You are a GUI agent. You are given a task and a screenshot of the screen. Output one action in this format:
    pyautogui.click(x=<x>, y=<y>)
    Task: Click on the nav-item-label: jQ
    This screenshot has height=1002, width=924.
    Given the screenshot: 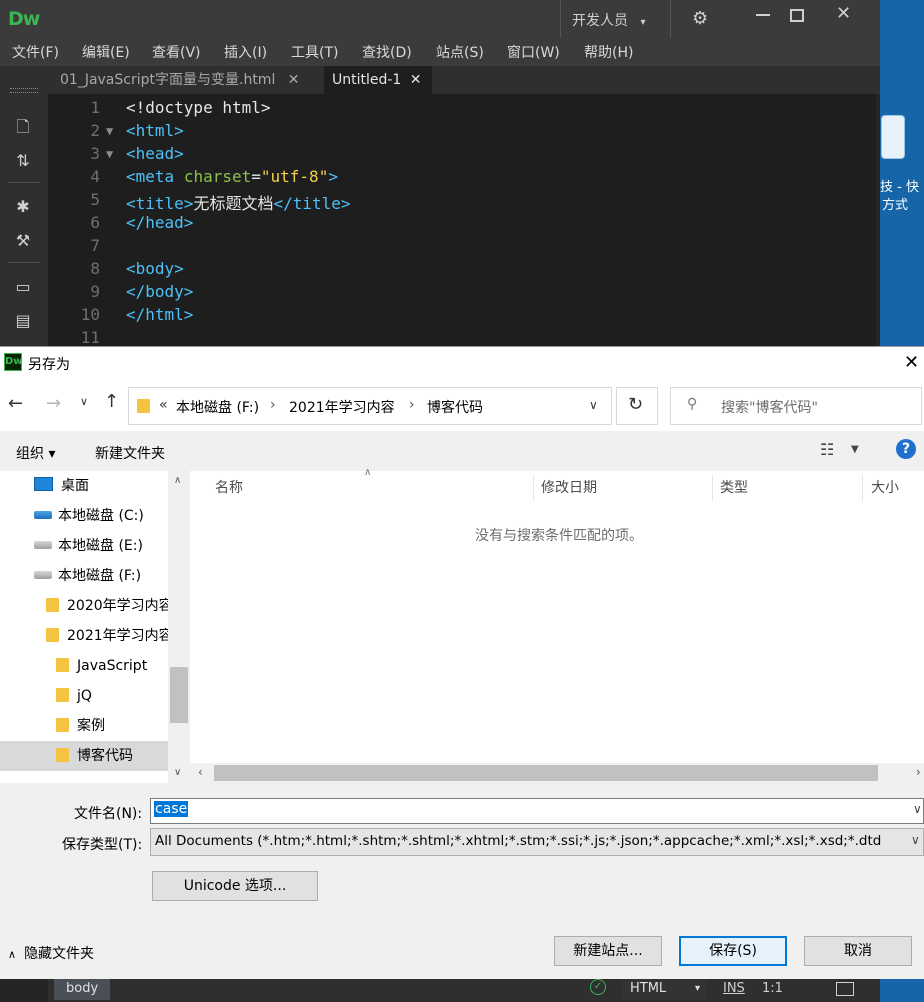 What is the action you would take?
    pyautogui.click(x=84, y=696)
    